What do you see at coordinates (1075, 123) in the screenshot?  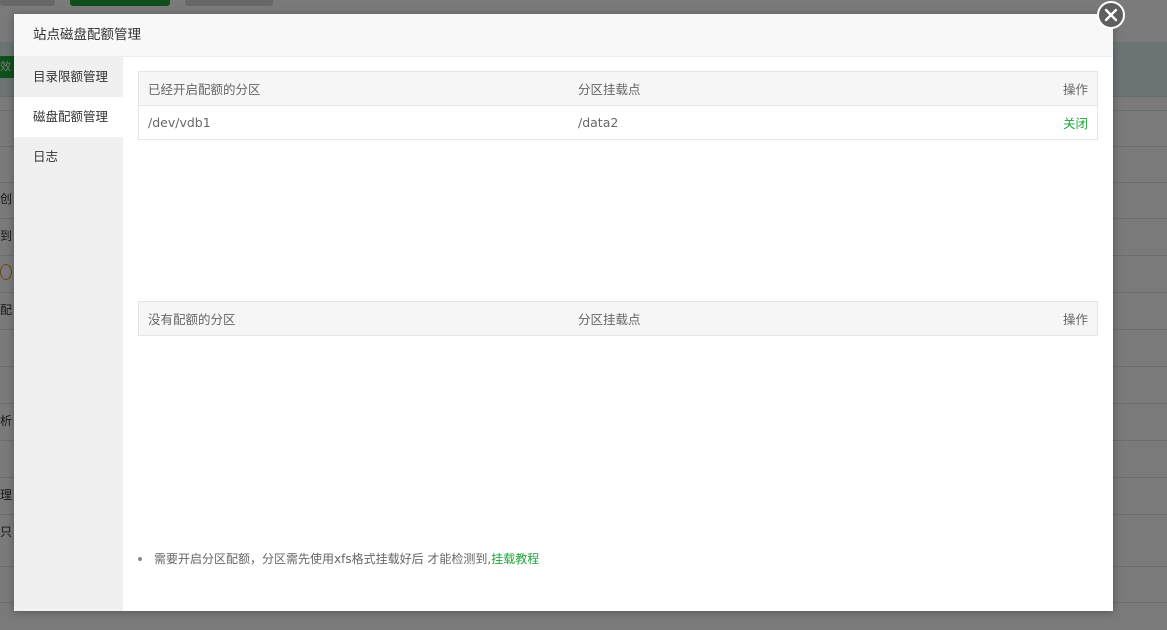 I see `close-quota-link: 关闭` at bounding box center [1075, 123].